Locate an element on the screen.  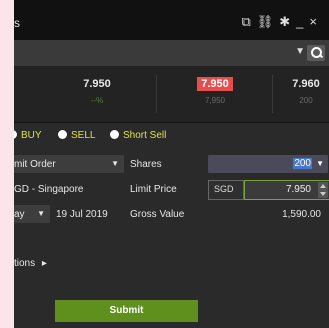
market-value: GD - Singapore is located at coordinates (49, 189).